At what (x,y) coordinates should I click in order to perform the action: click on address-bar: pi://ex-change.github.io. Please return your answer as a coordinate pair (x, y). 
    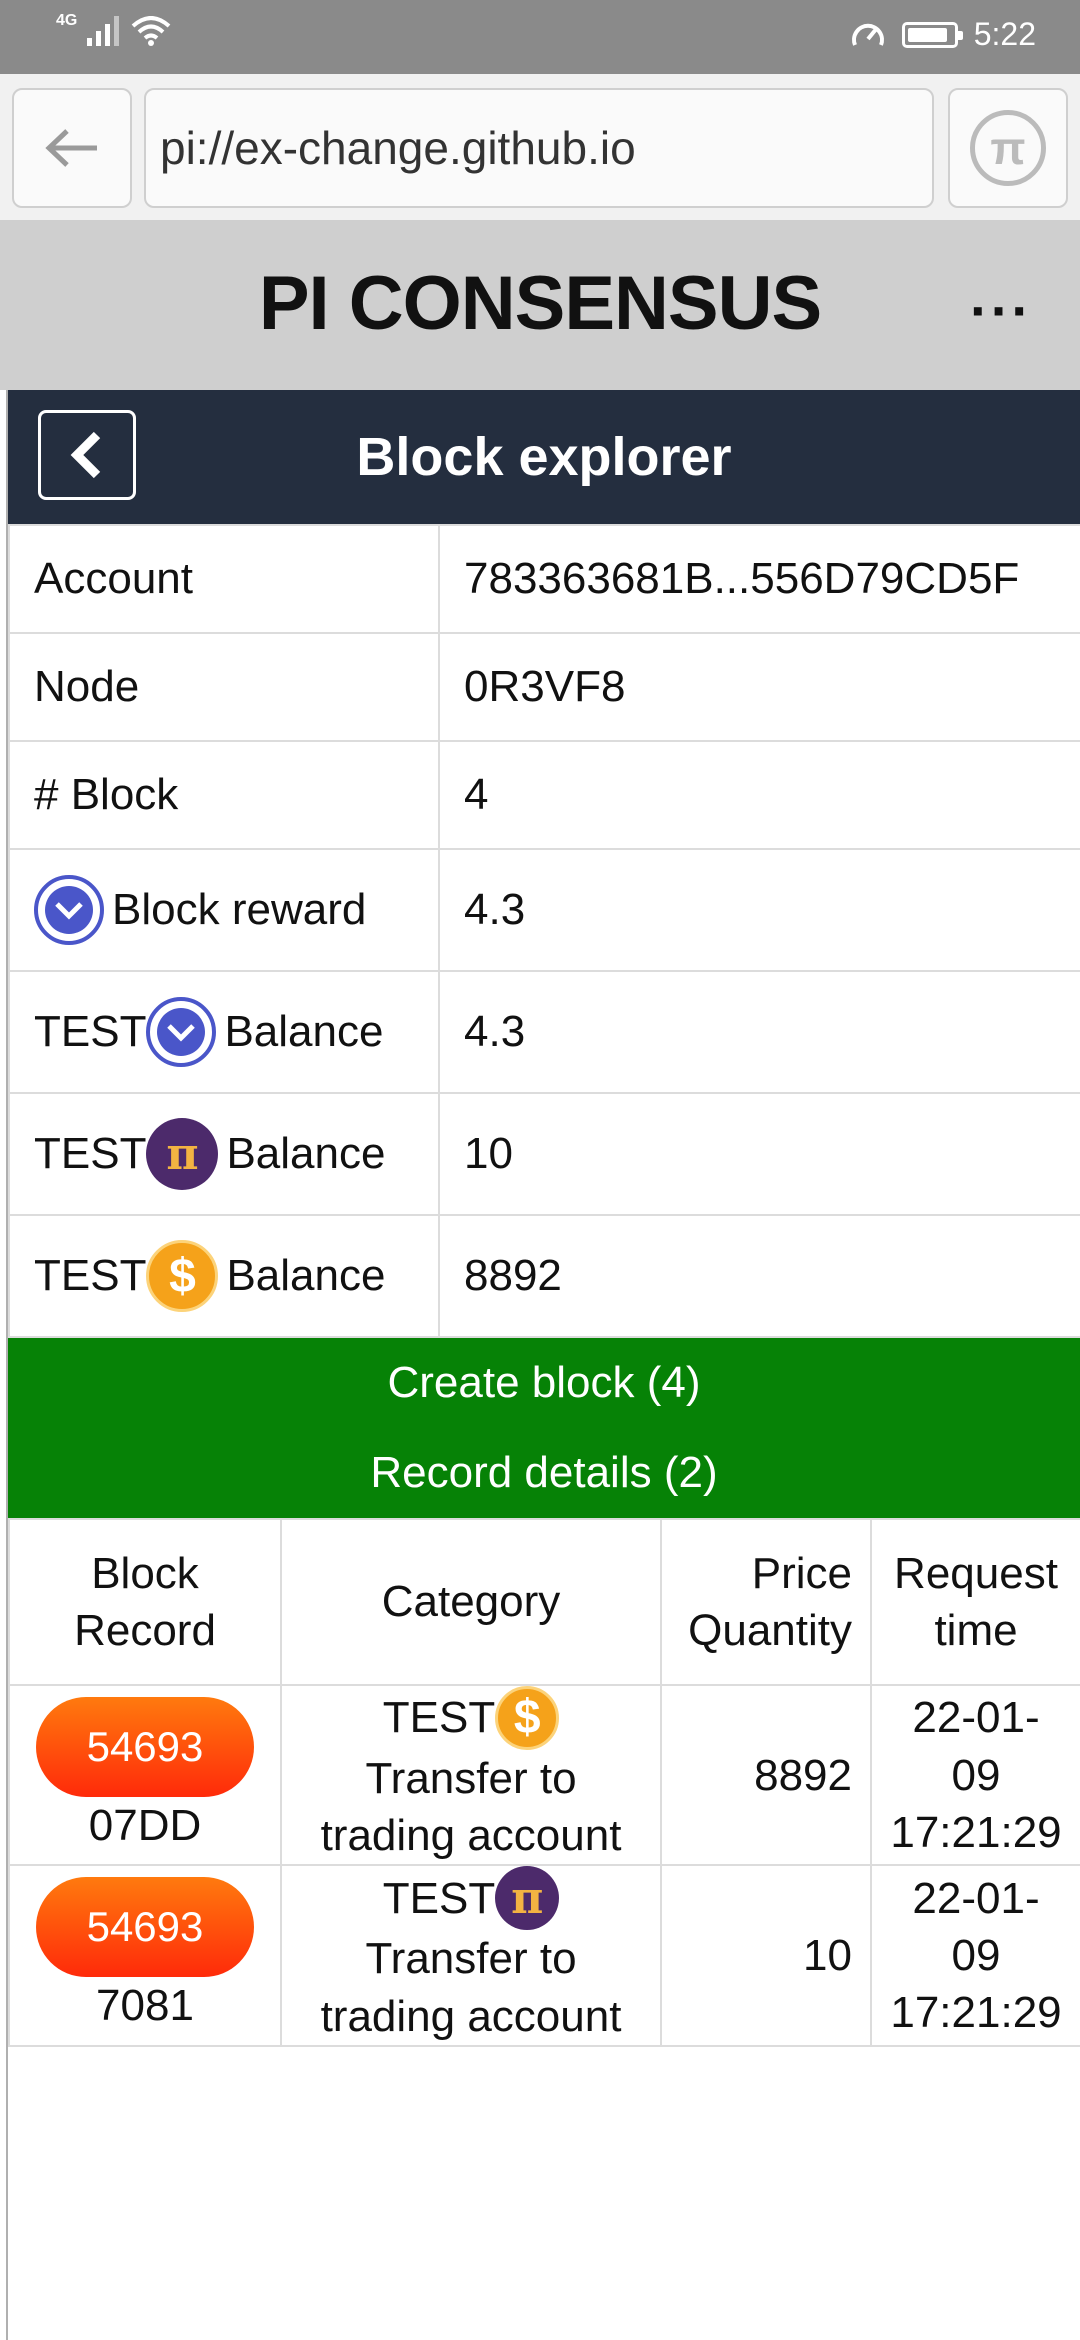
    Looking at the image, I should click on (539, 148).